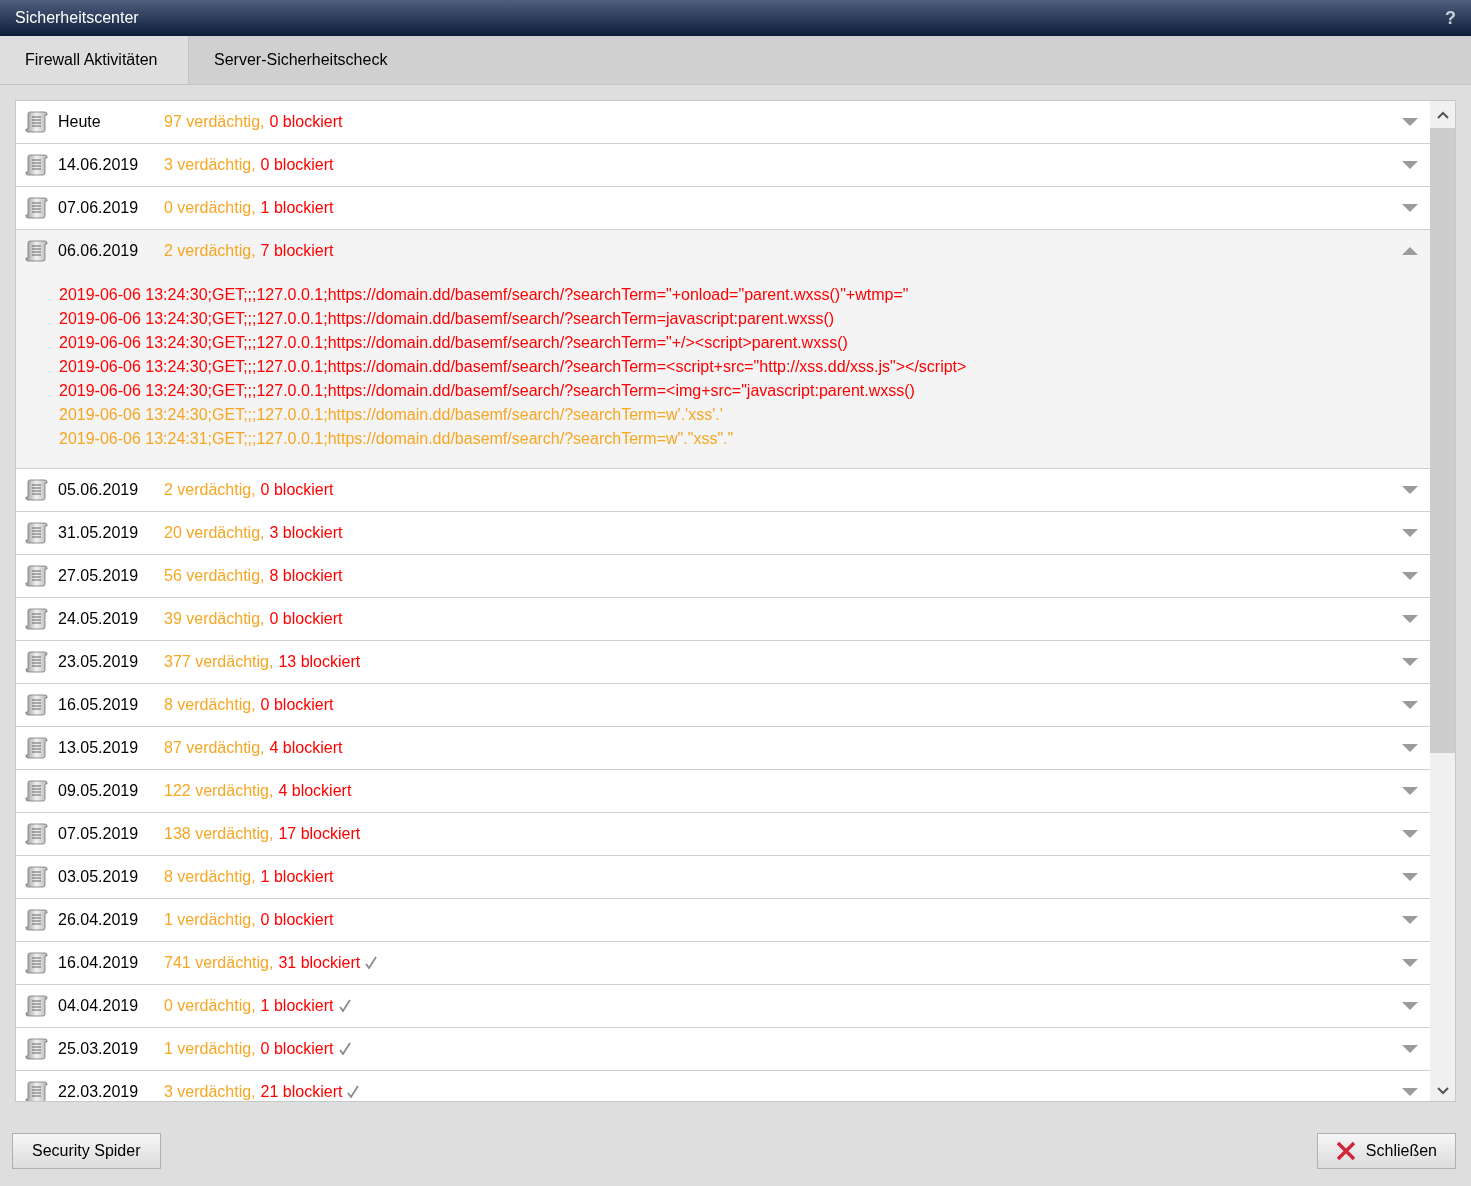 This screenshot has width=1471, height=1186. I want to click on day-row-header: 05.06.2019 2 verdächtig, 0 blockiert, so click(723, 490).